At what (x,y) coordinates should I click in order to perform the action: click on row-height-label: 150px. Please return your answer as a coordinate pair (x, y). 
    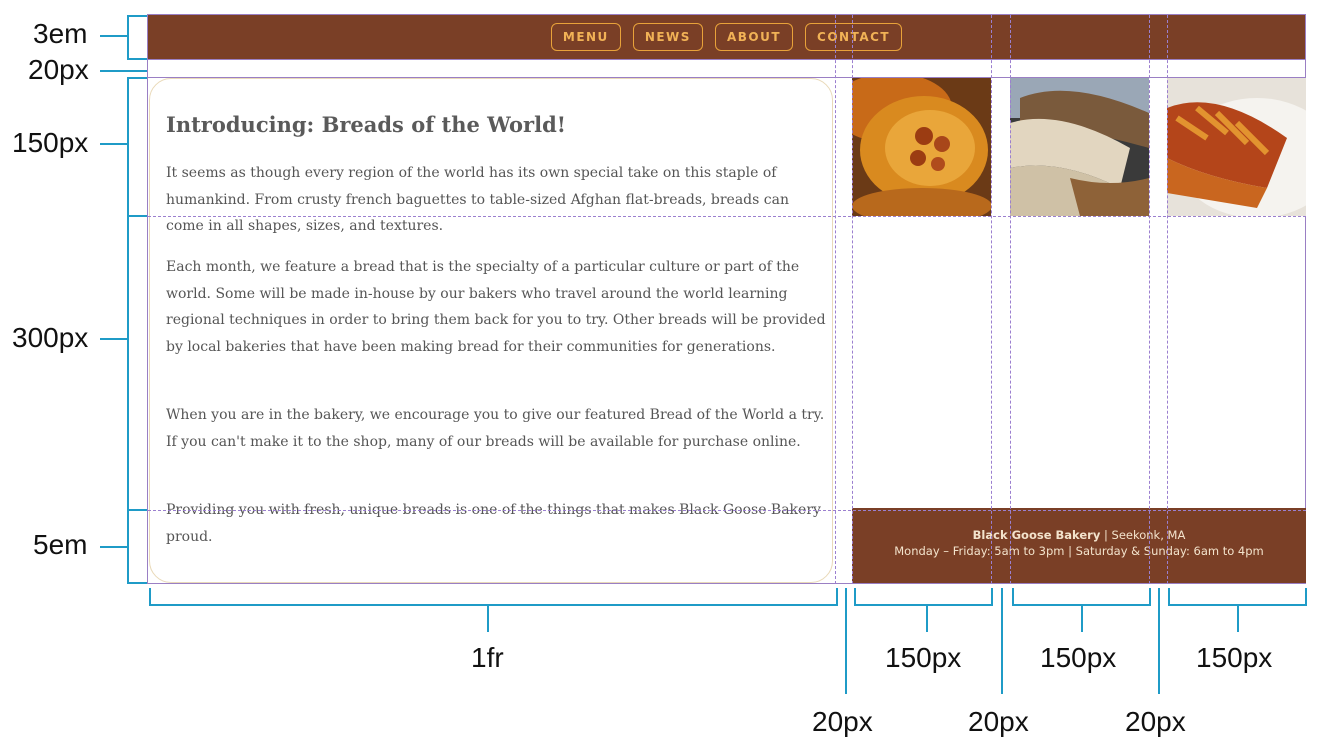
    Looking at the image, I should click on (50, 142).